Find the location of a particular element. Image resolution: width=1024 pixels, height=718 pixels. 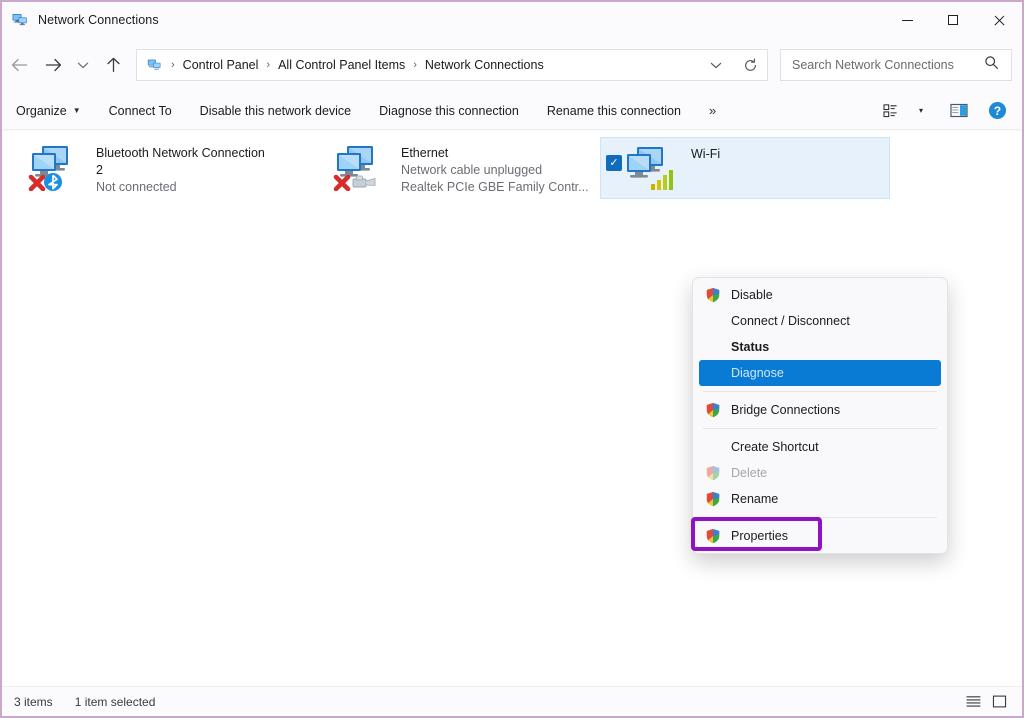

view-options-caret-icon: ▾ is located at coordinates (921, 111).